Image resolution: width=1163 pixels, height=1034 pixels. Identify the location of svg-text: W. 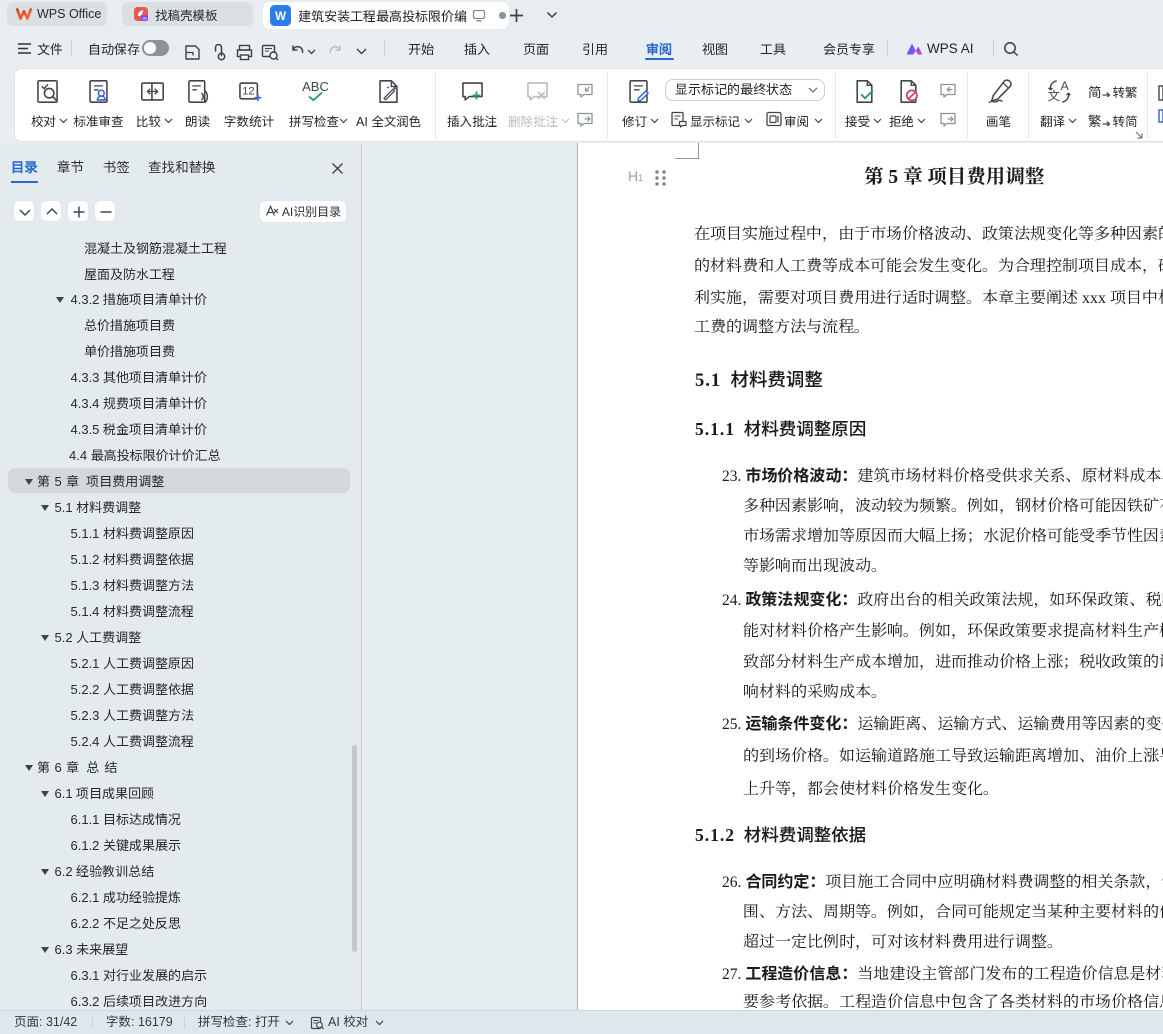
(280, 17).